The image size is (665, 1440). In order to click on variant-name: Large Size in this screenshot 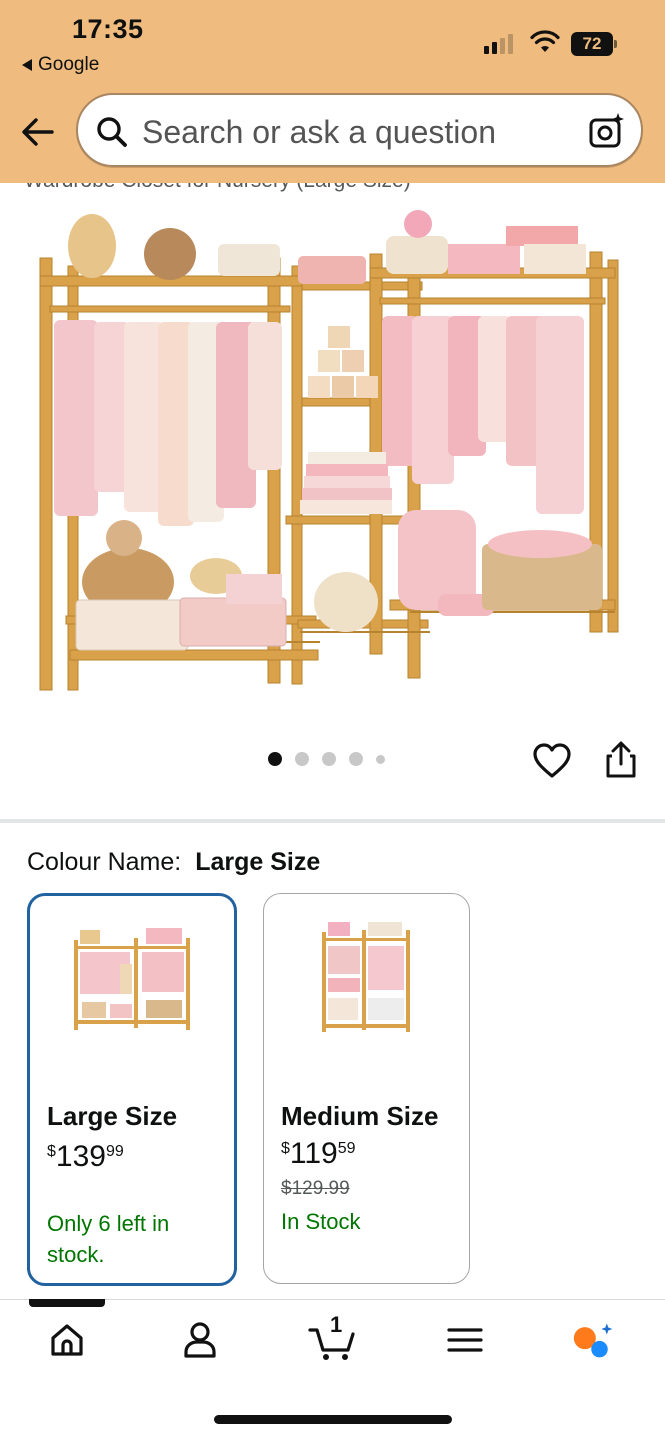, I will do `click(112, 1116)`.